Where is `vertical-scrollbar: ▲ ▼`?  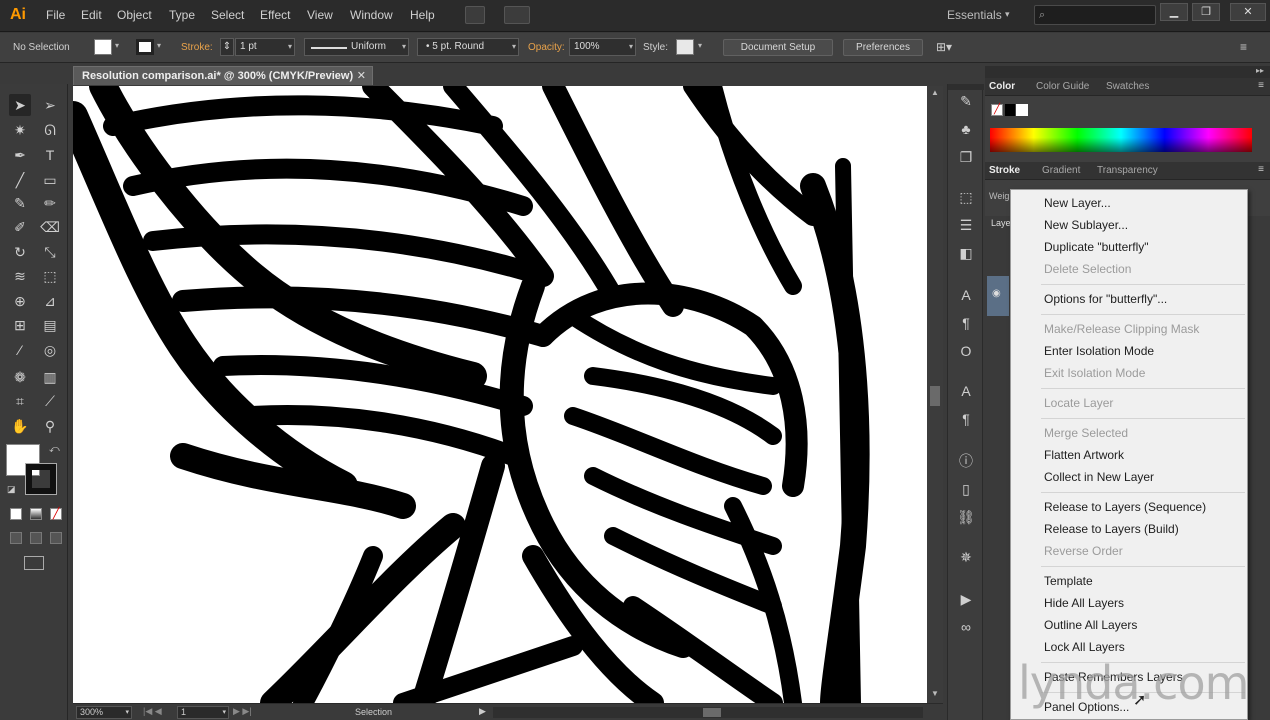 vertical-scrollbar: ▲ ▼ is located at coordinates (935, 394).